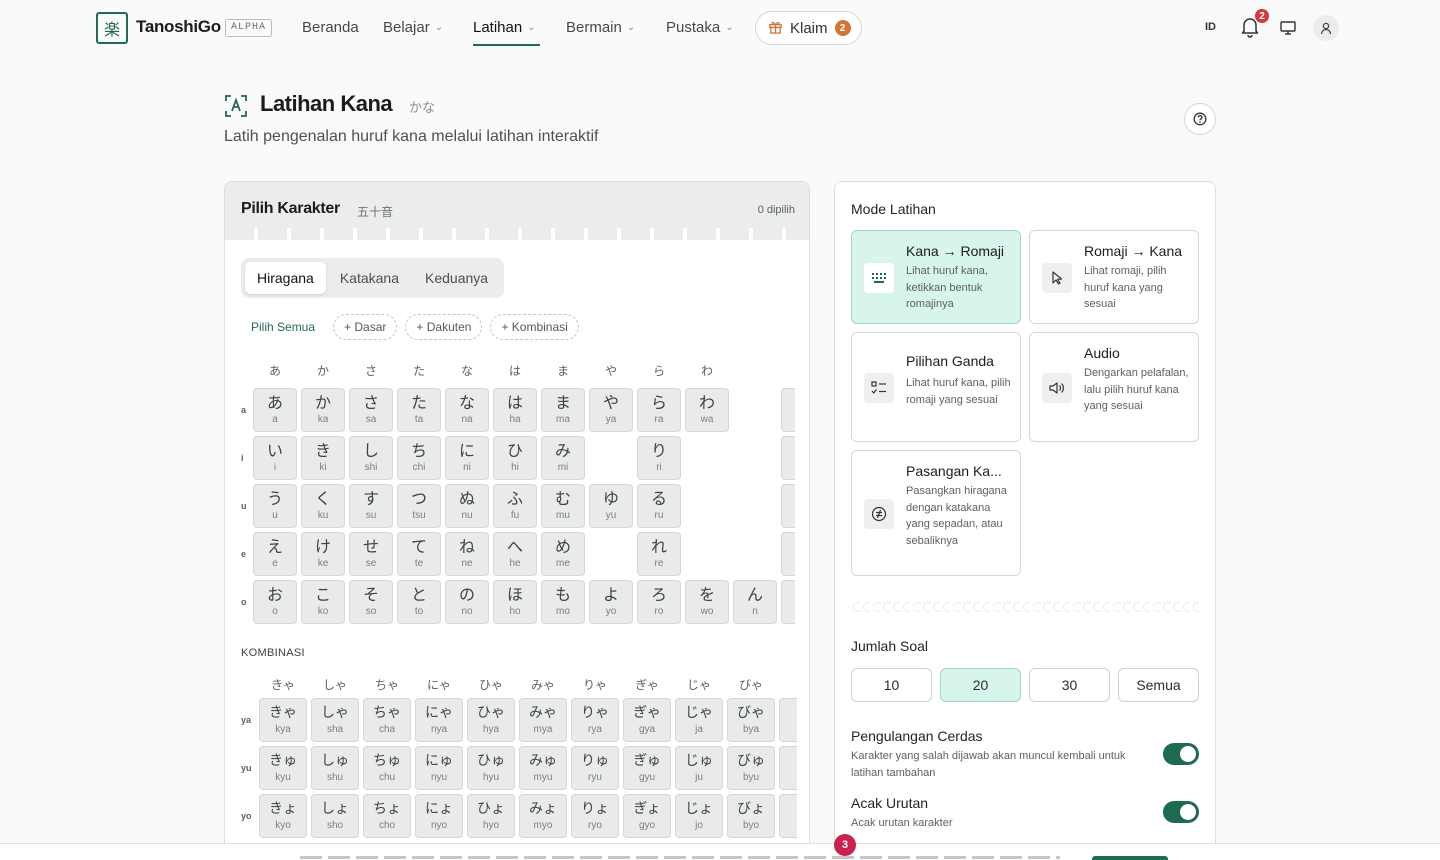  What do you see at coordinates (595, 720) in the screenshot?
I see `kana-cell: りゃ rya` at bounding box center [595, 720].